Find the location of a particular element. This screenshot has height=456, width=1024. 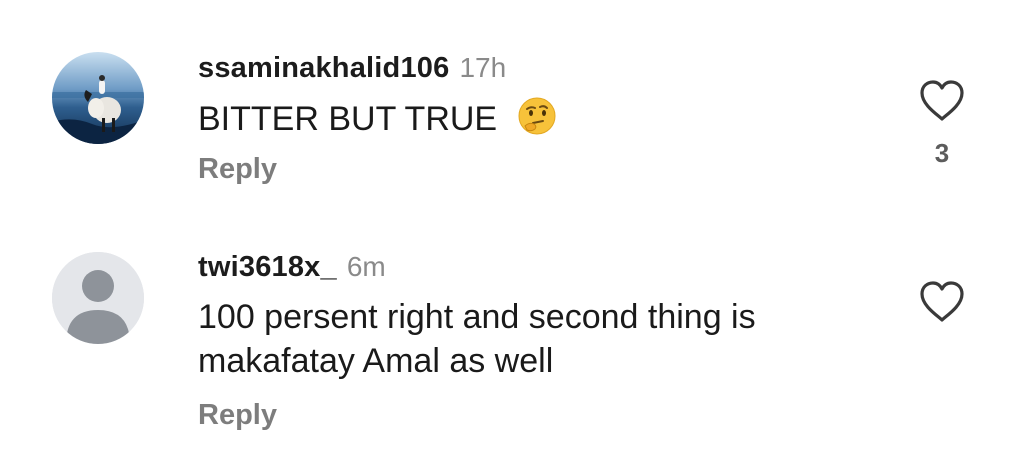

comment-header: twi3618x_ 6m is located at coordinates (292, 267).